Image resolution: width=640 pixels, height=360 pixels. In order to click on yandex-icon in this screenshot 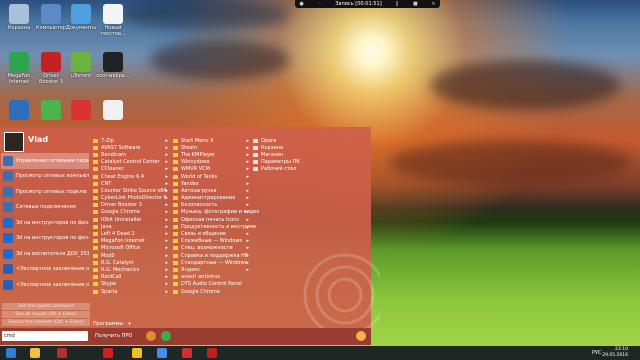, I will do `click(137, 353)`.